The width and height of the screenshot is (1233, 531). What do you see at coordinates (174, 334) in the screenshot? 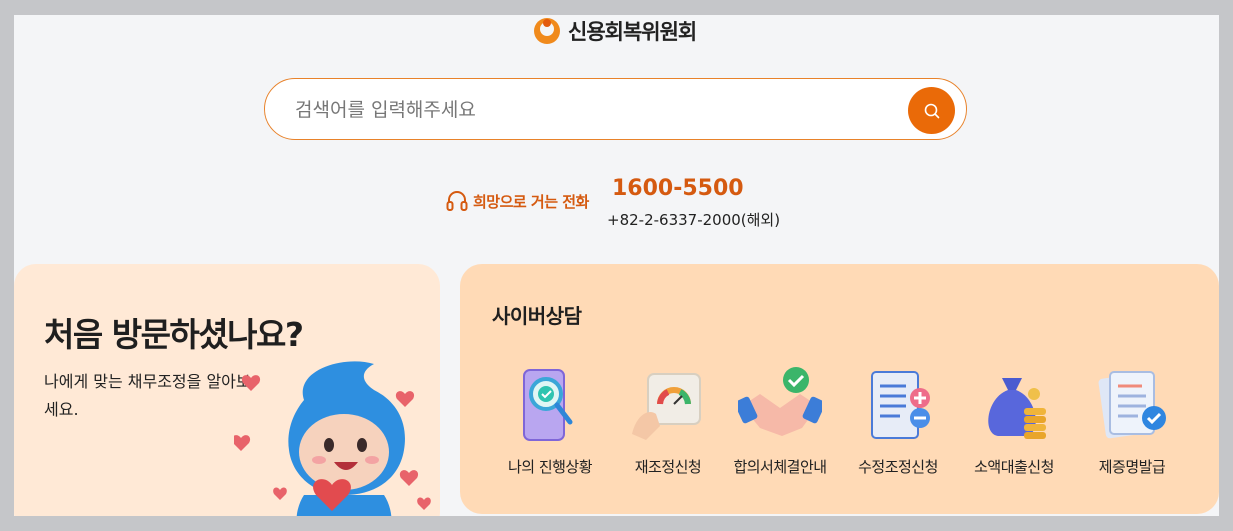
I see `first-visit-title: 처음 방문하셨나요?` at bounding box center [174, 334].